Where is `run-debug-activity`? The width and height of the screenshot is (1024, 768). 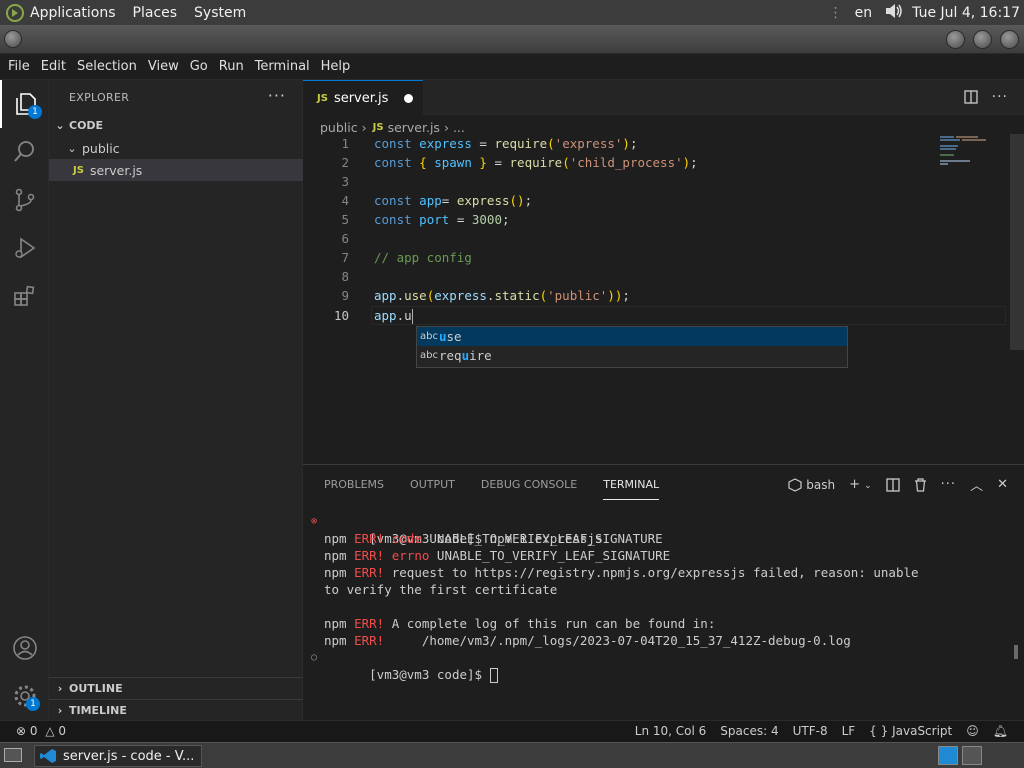 run-debug-activity is located at coordinates (24, 248).